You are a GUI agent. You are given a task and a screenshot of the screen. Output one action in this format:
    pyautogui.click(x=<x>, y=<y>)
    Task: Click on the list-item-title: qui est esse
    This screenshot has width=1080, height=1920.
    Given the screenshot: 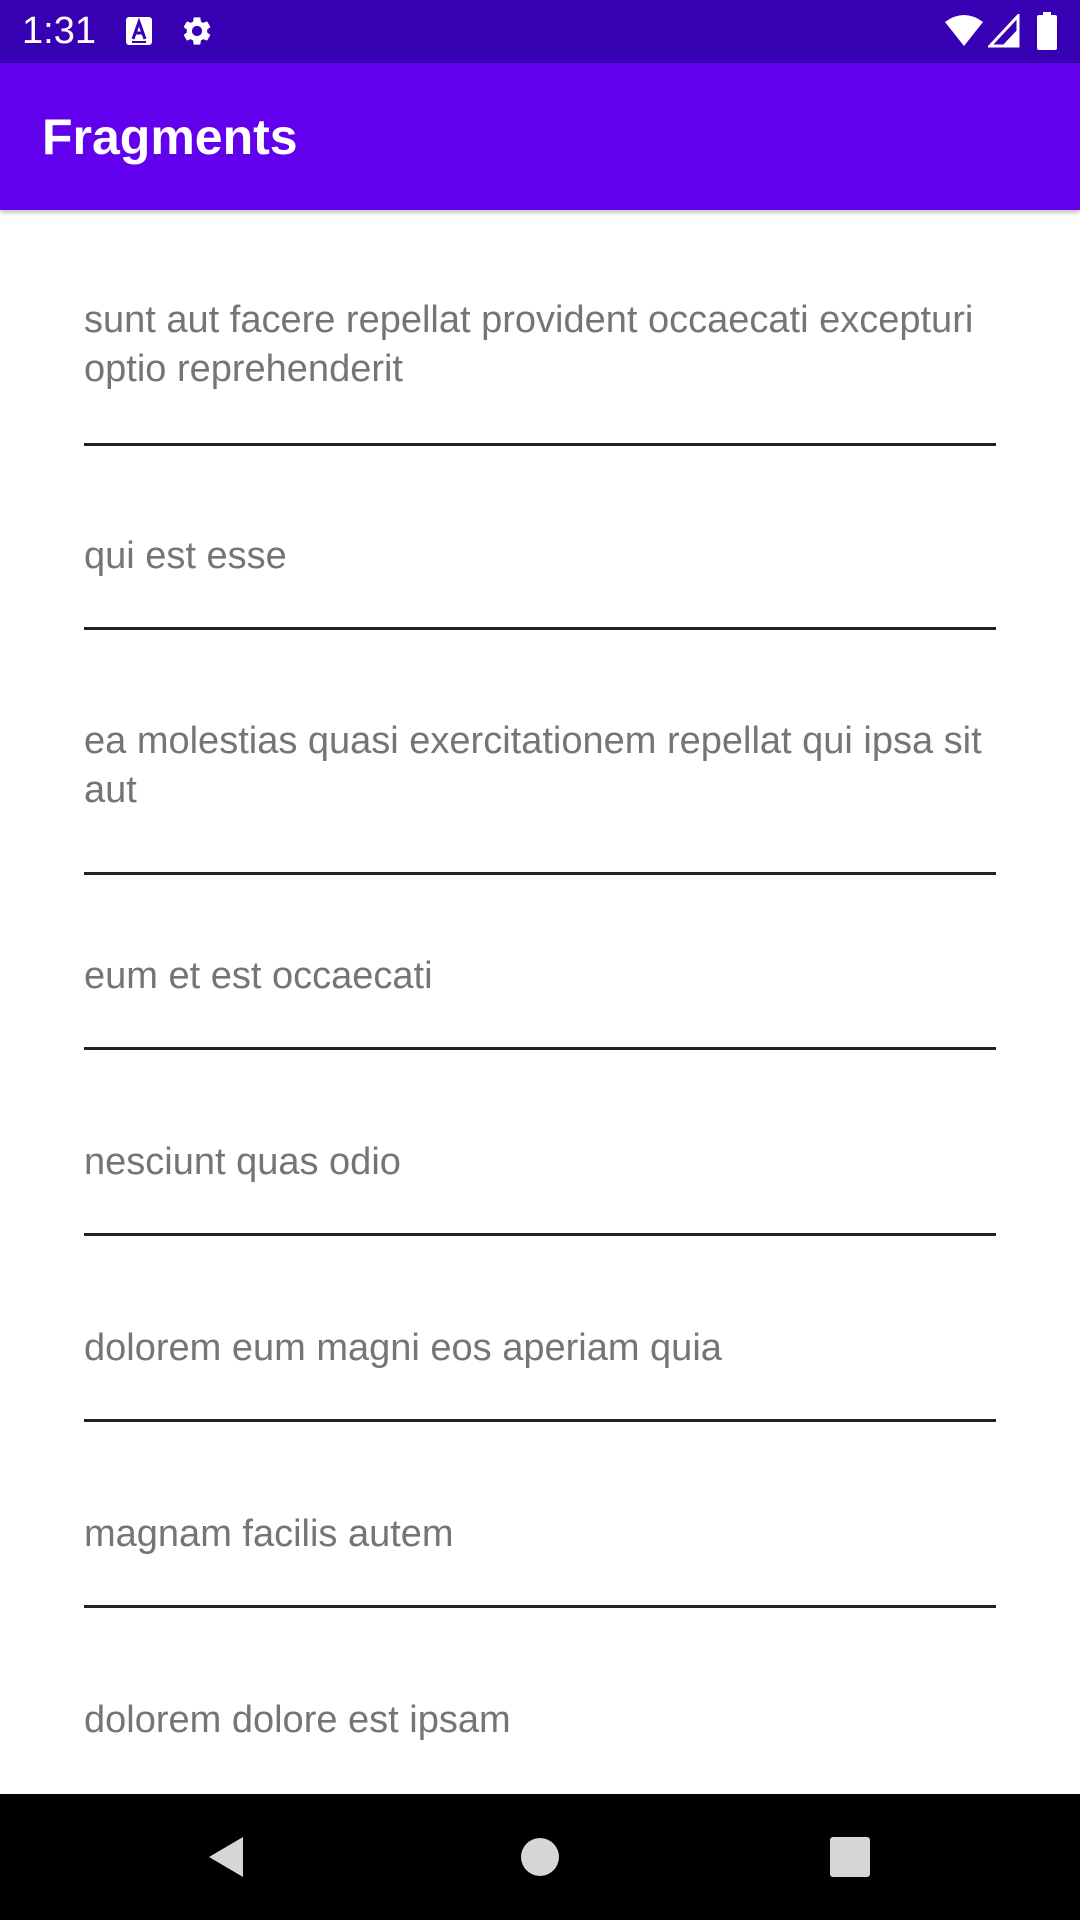 What is the action you would take?
    pyautogui.click(x=185, y=556)
    